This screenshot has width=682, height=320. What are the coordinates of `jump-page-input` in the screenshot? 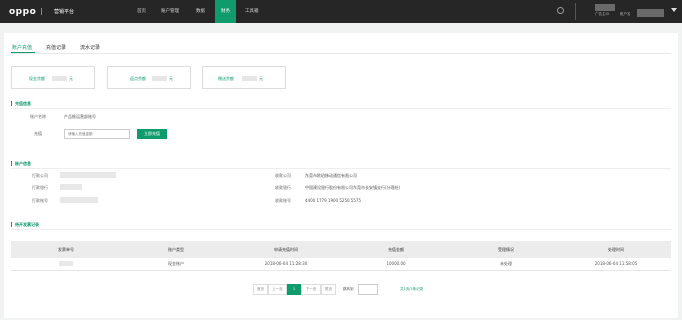 It's located at (368, 289).